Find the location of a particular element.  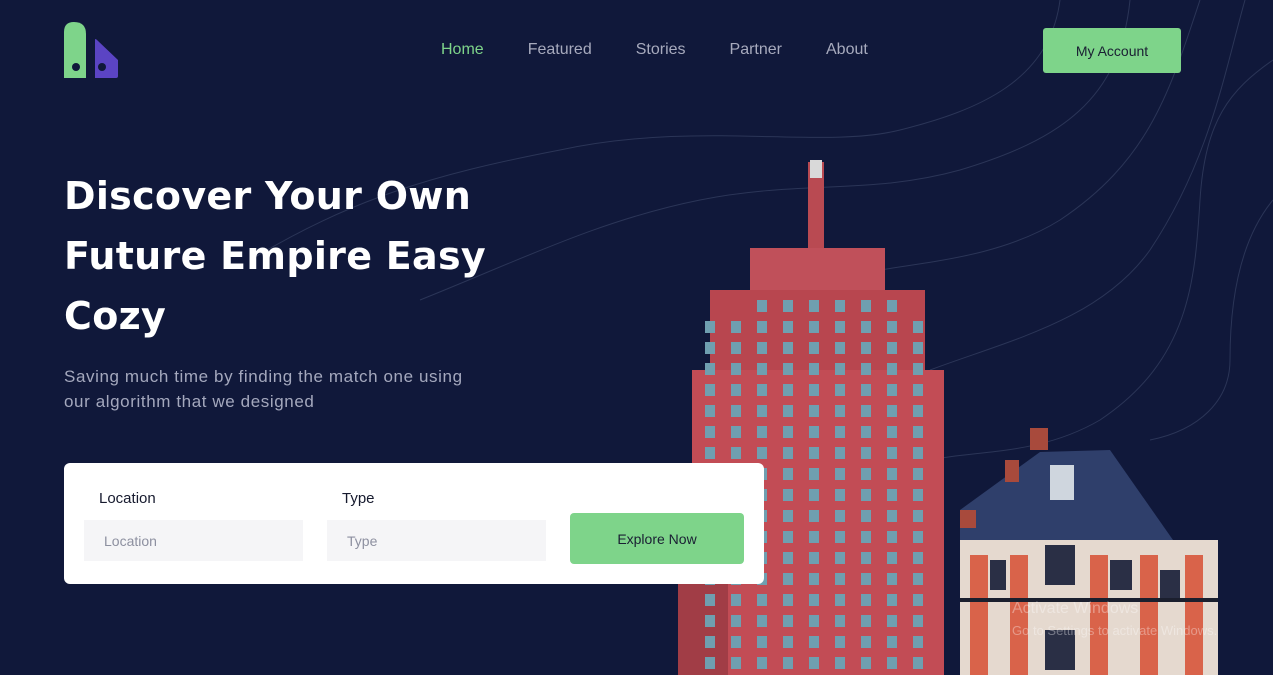

nav-stories: Stories is located at coordinates (661, 50).